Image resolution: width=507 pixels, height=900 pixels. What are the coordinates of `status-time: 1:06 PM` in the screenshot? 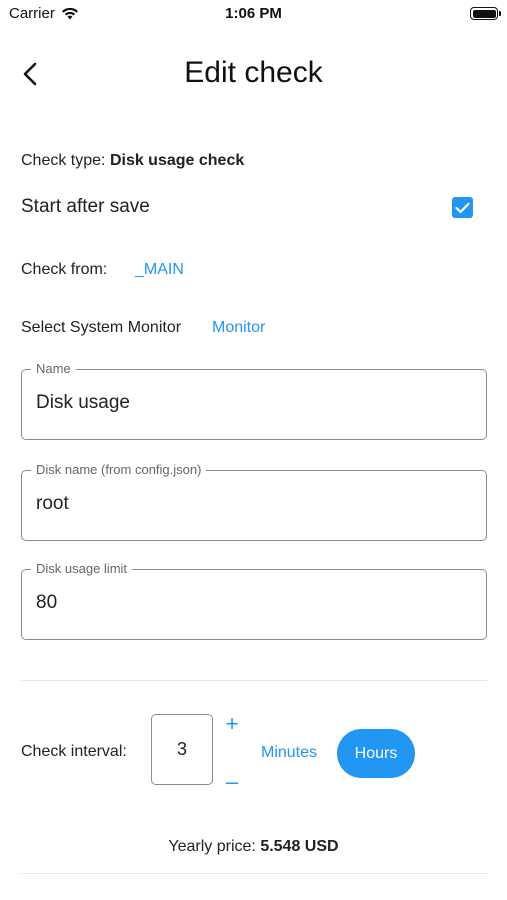 It's located at (253, 13).